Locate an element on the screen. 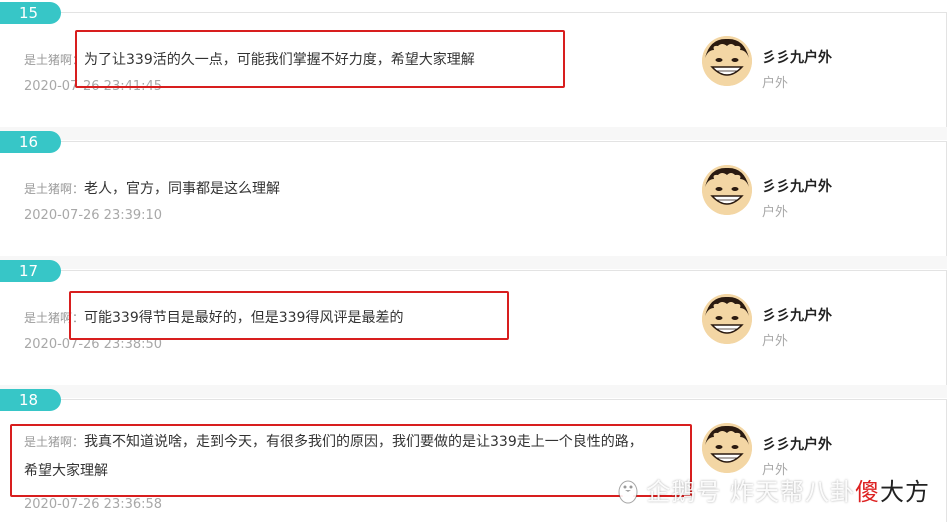 This screenshot has height=522, width=948. comment-body: 老人，官方，同事都是这么理解 is located at coordinates (182, 189).